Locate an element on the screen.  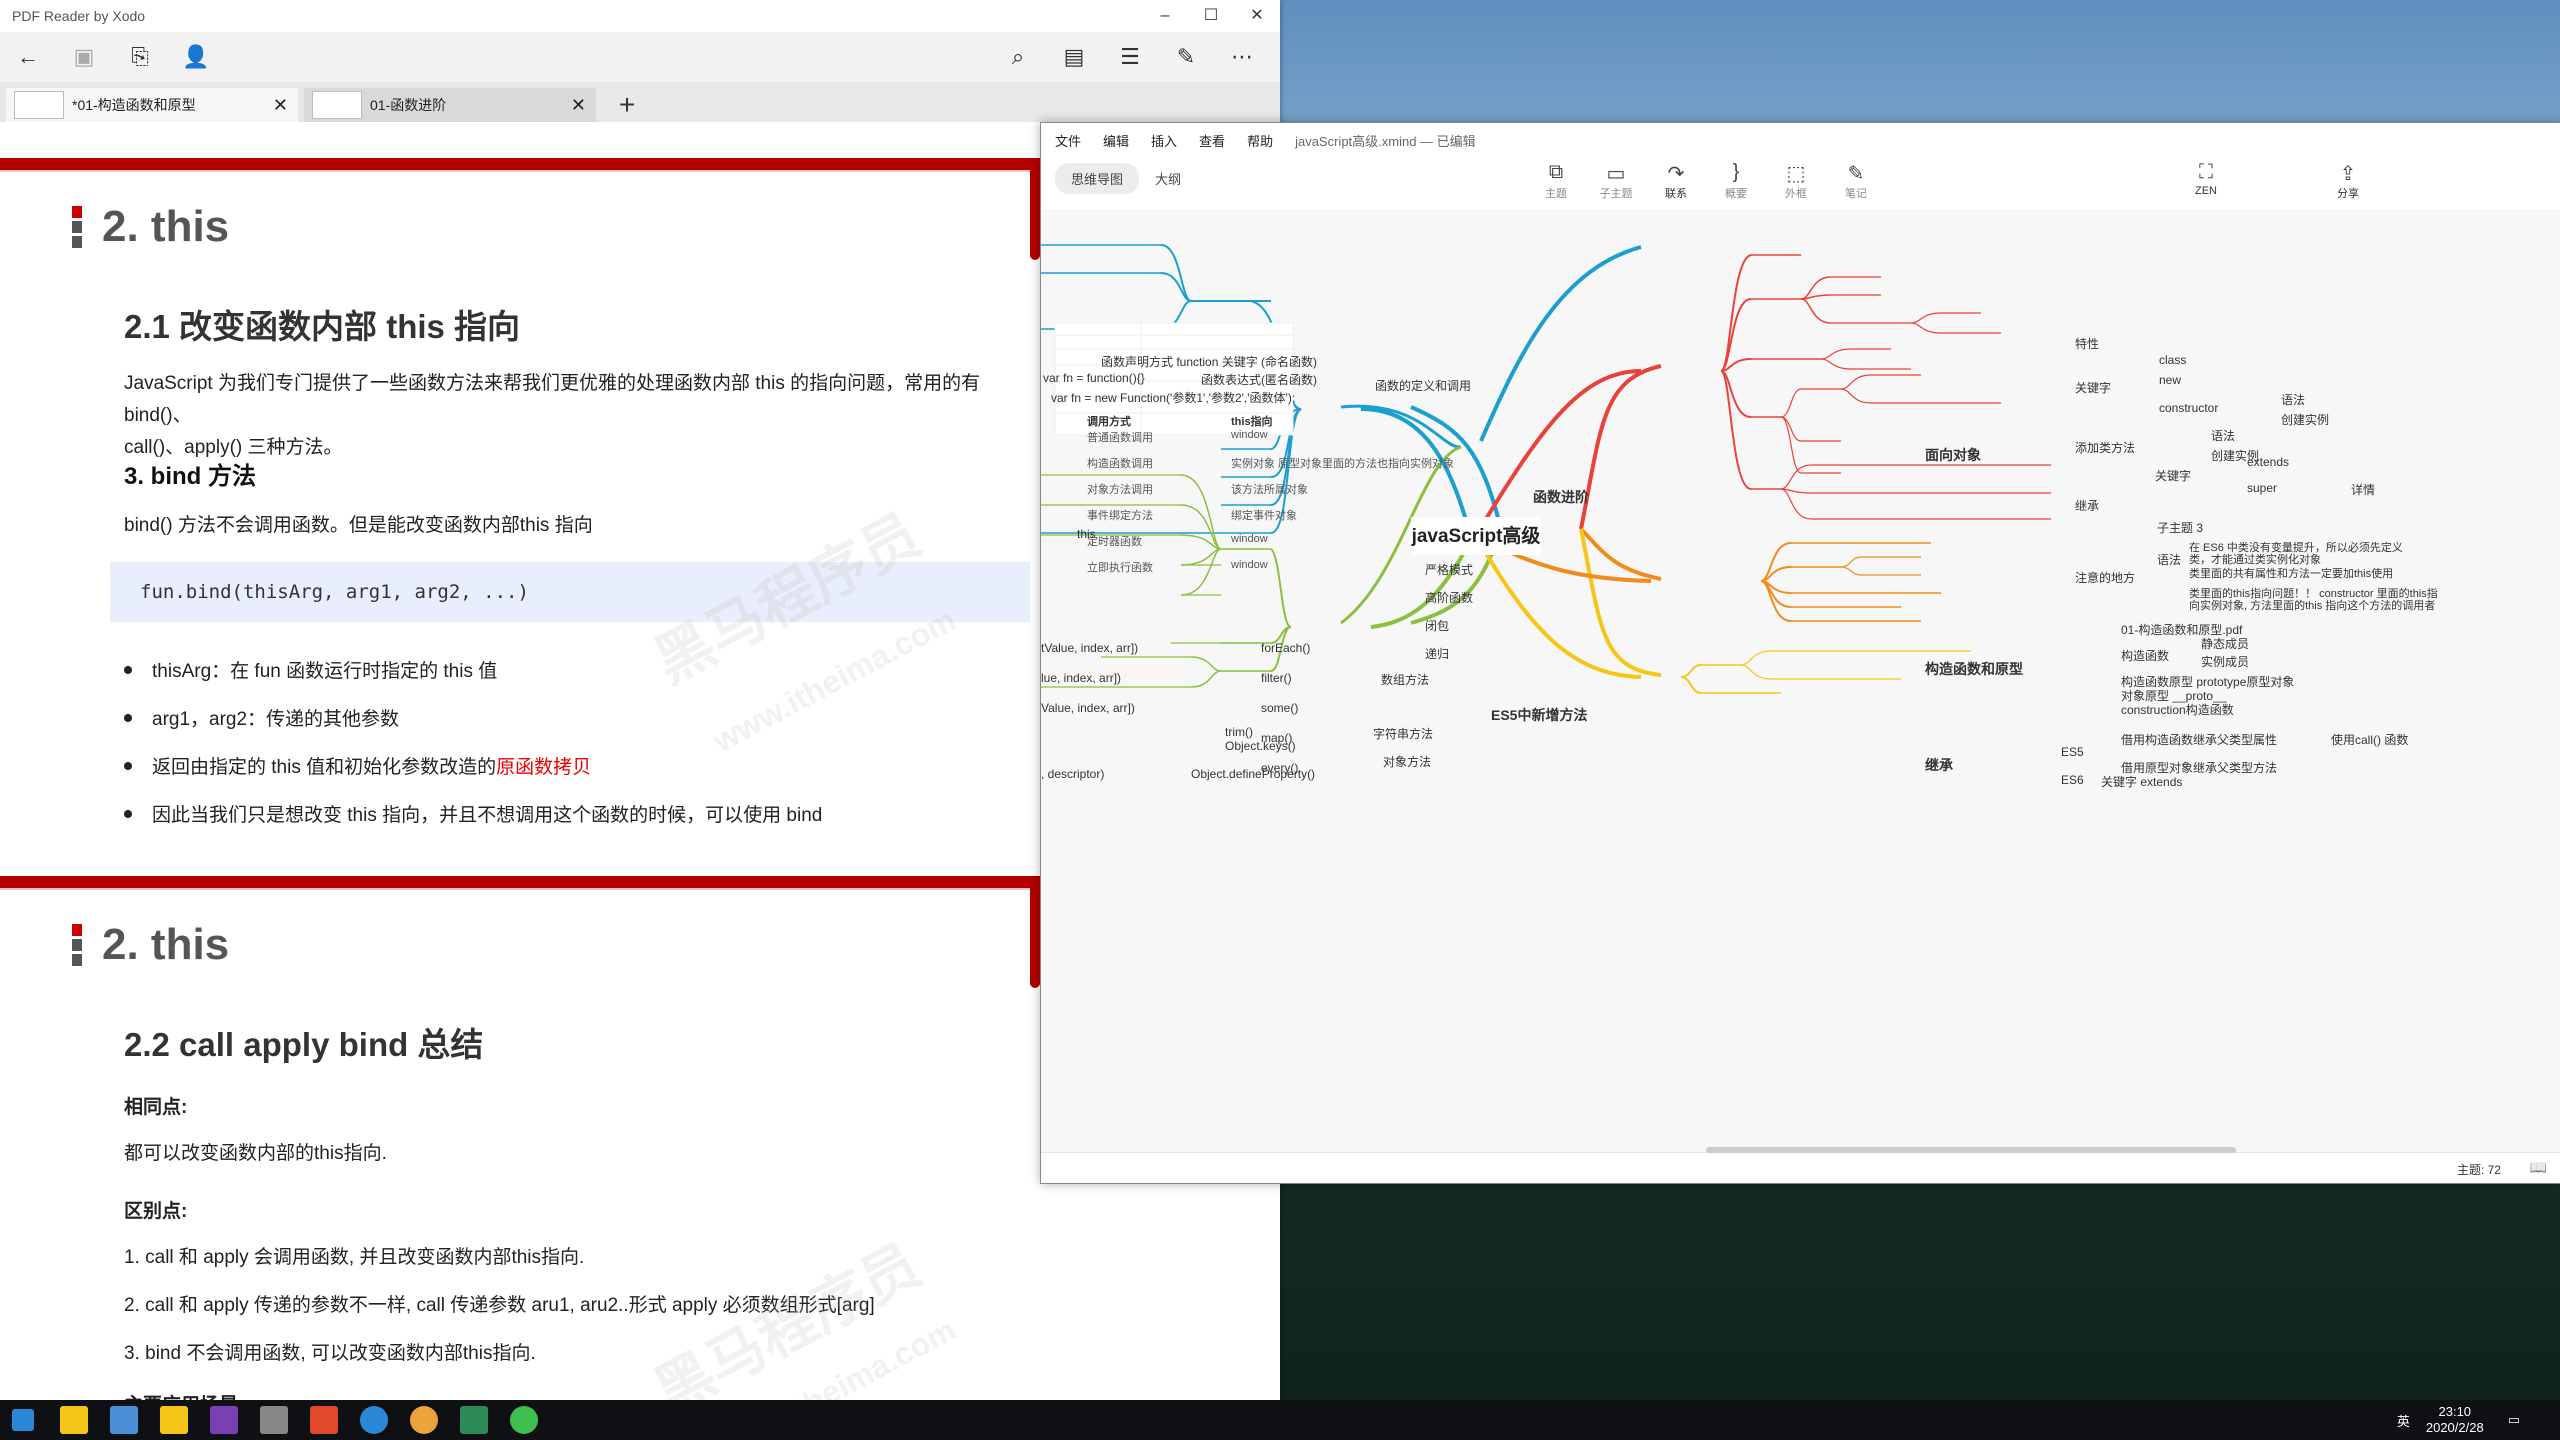
bookmark-icon: ⎘ is located at coordinates (140, 57).